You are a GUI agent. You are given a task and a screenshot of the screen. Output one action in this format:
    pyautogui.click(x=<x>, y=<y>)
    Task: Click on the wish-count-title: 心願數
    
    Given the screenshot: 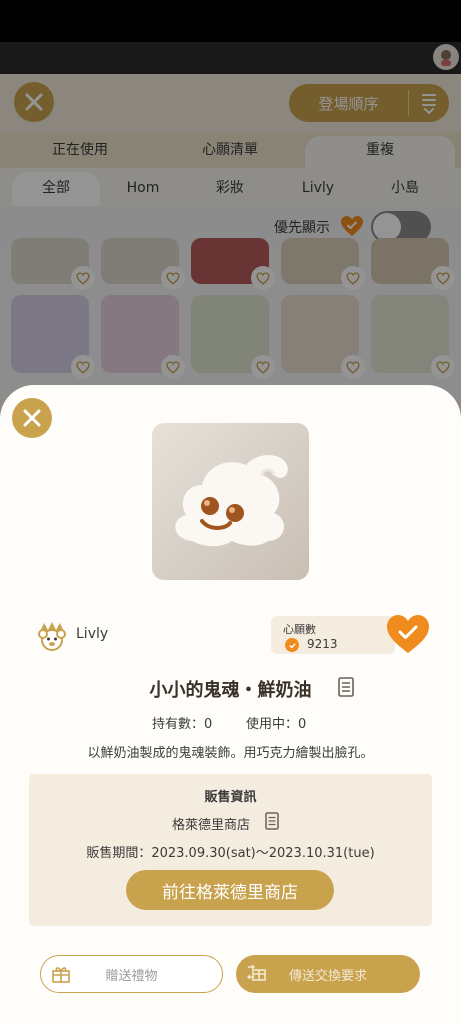 What is the action you would take?
    pyautogui.click(x=299, y=629)
    